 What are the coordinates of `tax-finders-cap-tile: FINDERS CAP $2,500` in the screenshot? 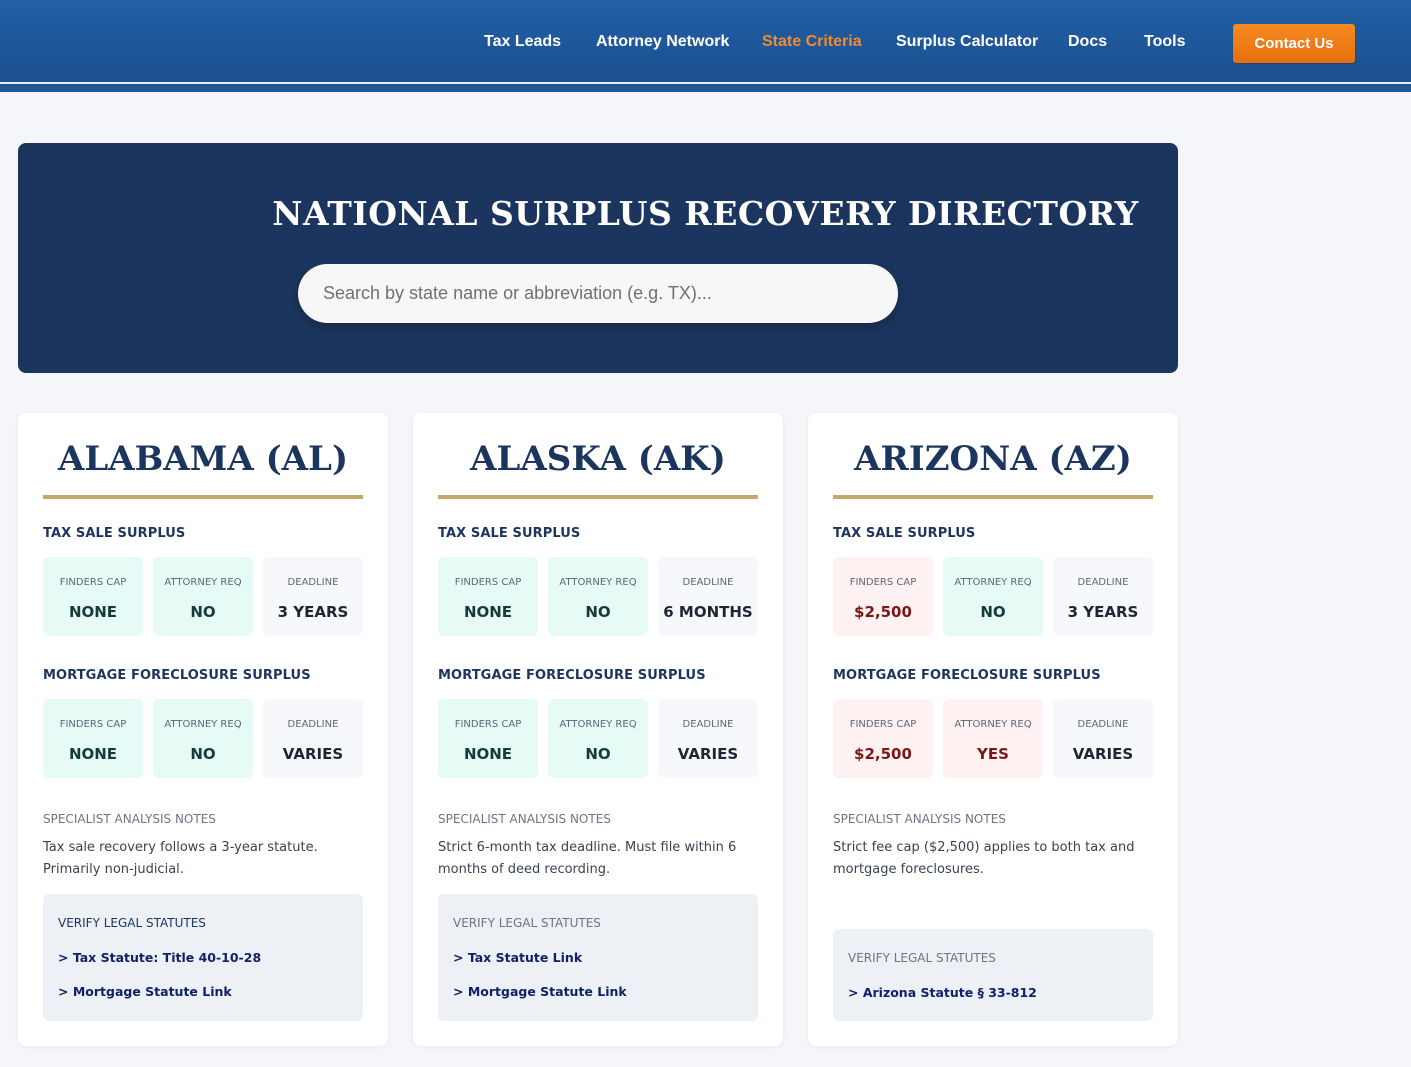 It's located at (883, 596).